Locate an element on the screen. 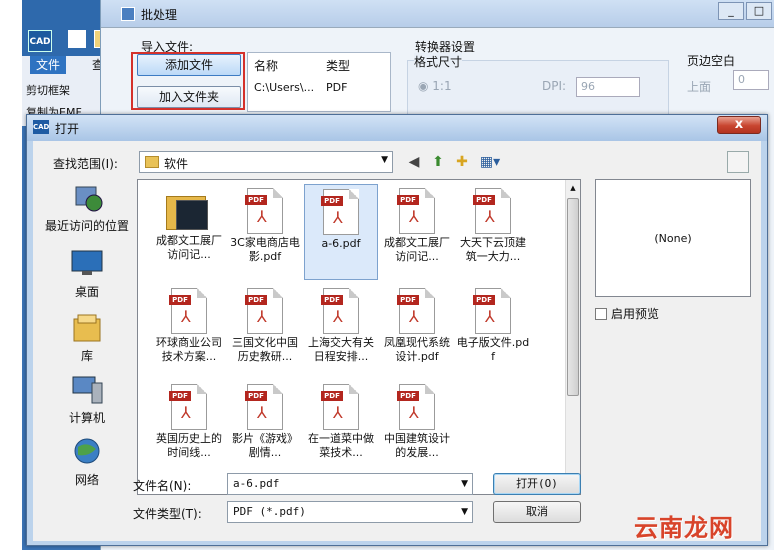 The width and height of the screenshot is (774, 550). file-item: PDF ⅄ 凤凰现代系统设计.pdf is located at coordinates (417, 332).